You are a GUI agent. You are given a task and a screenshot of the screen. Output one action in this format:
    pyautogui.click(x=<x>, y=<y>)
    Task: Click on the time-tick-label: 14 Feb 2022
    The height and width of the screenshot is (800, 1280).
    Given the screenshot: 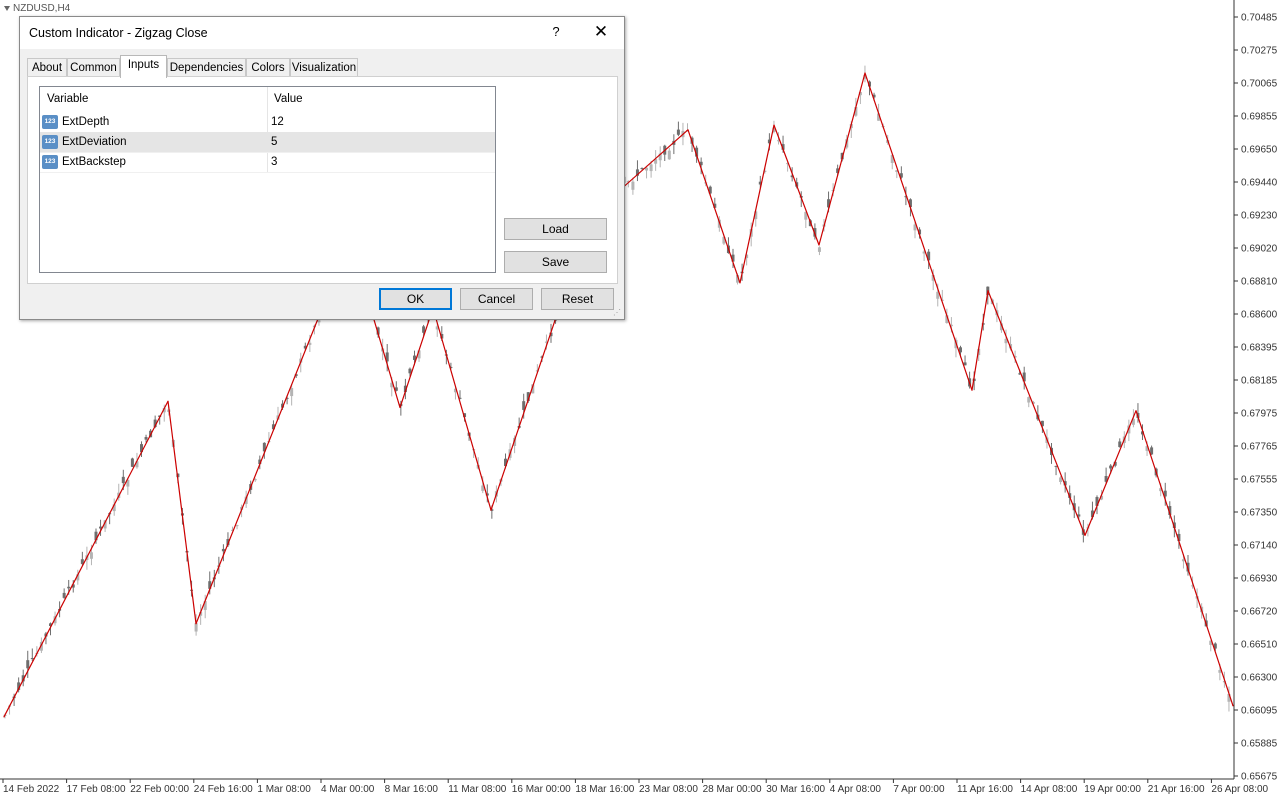 What is the action you would take?
    pyautogui.click(x=31, y=789)
    